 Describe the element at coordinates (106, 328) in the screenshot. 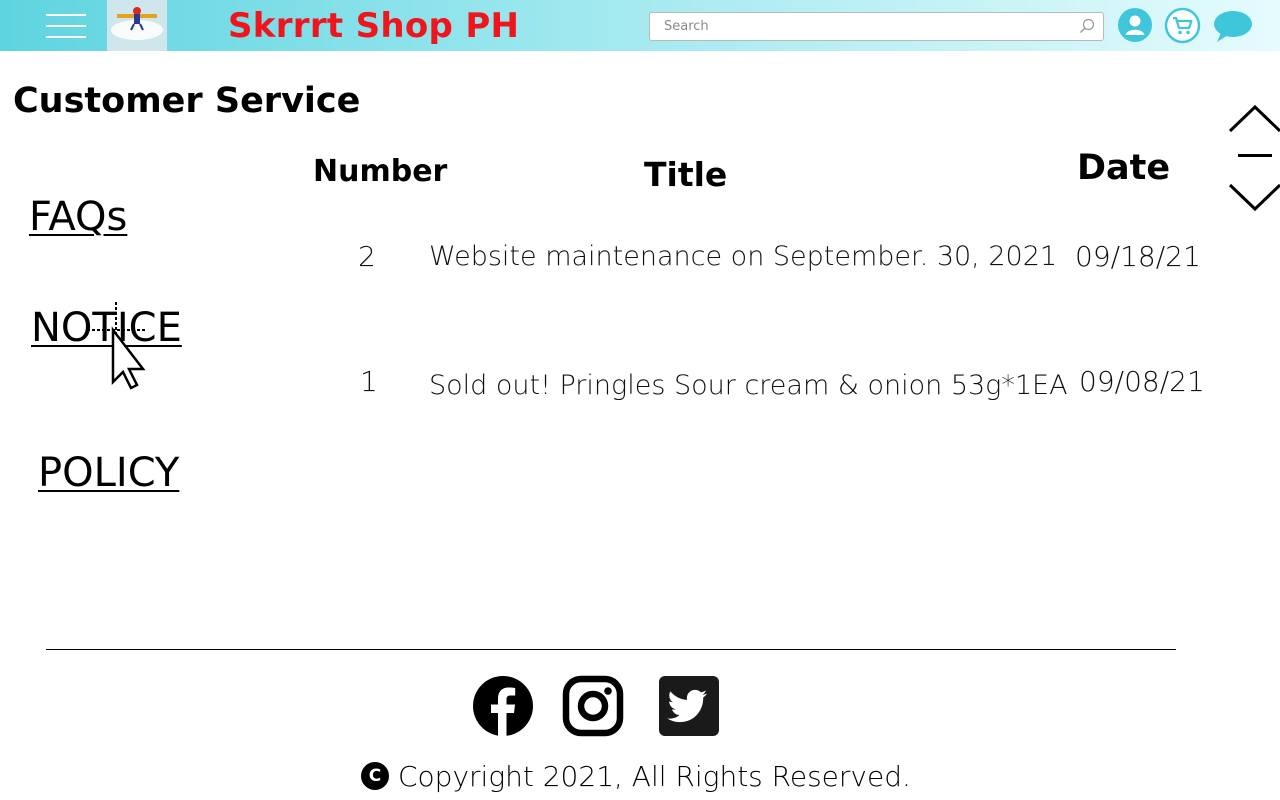

I see `sidebar-link-notice: NOTICE` at that location.